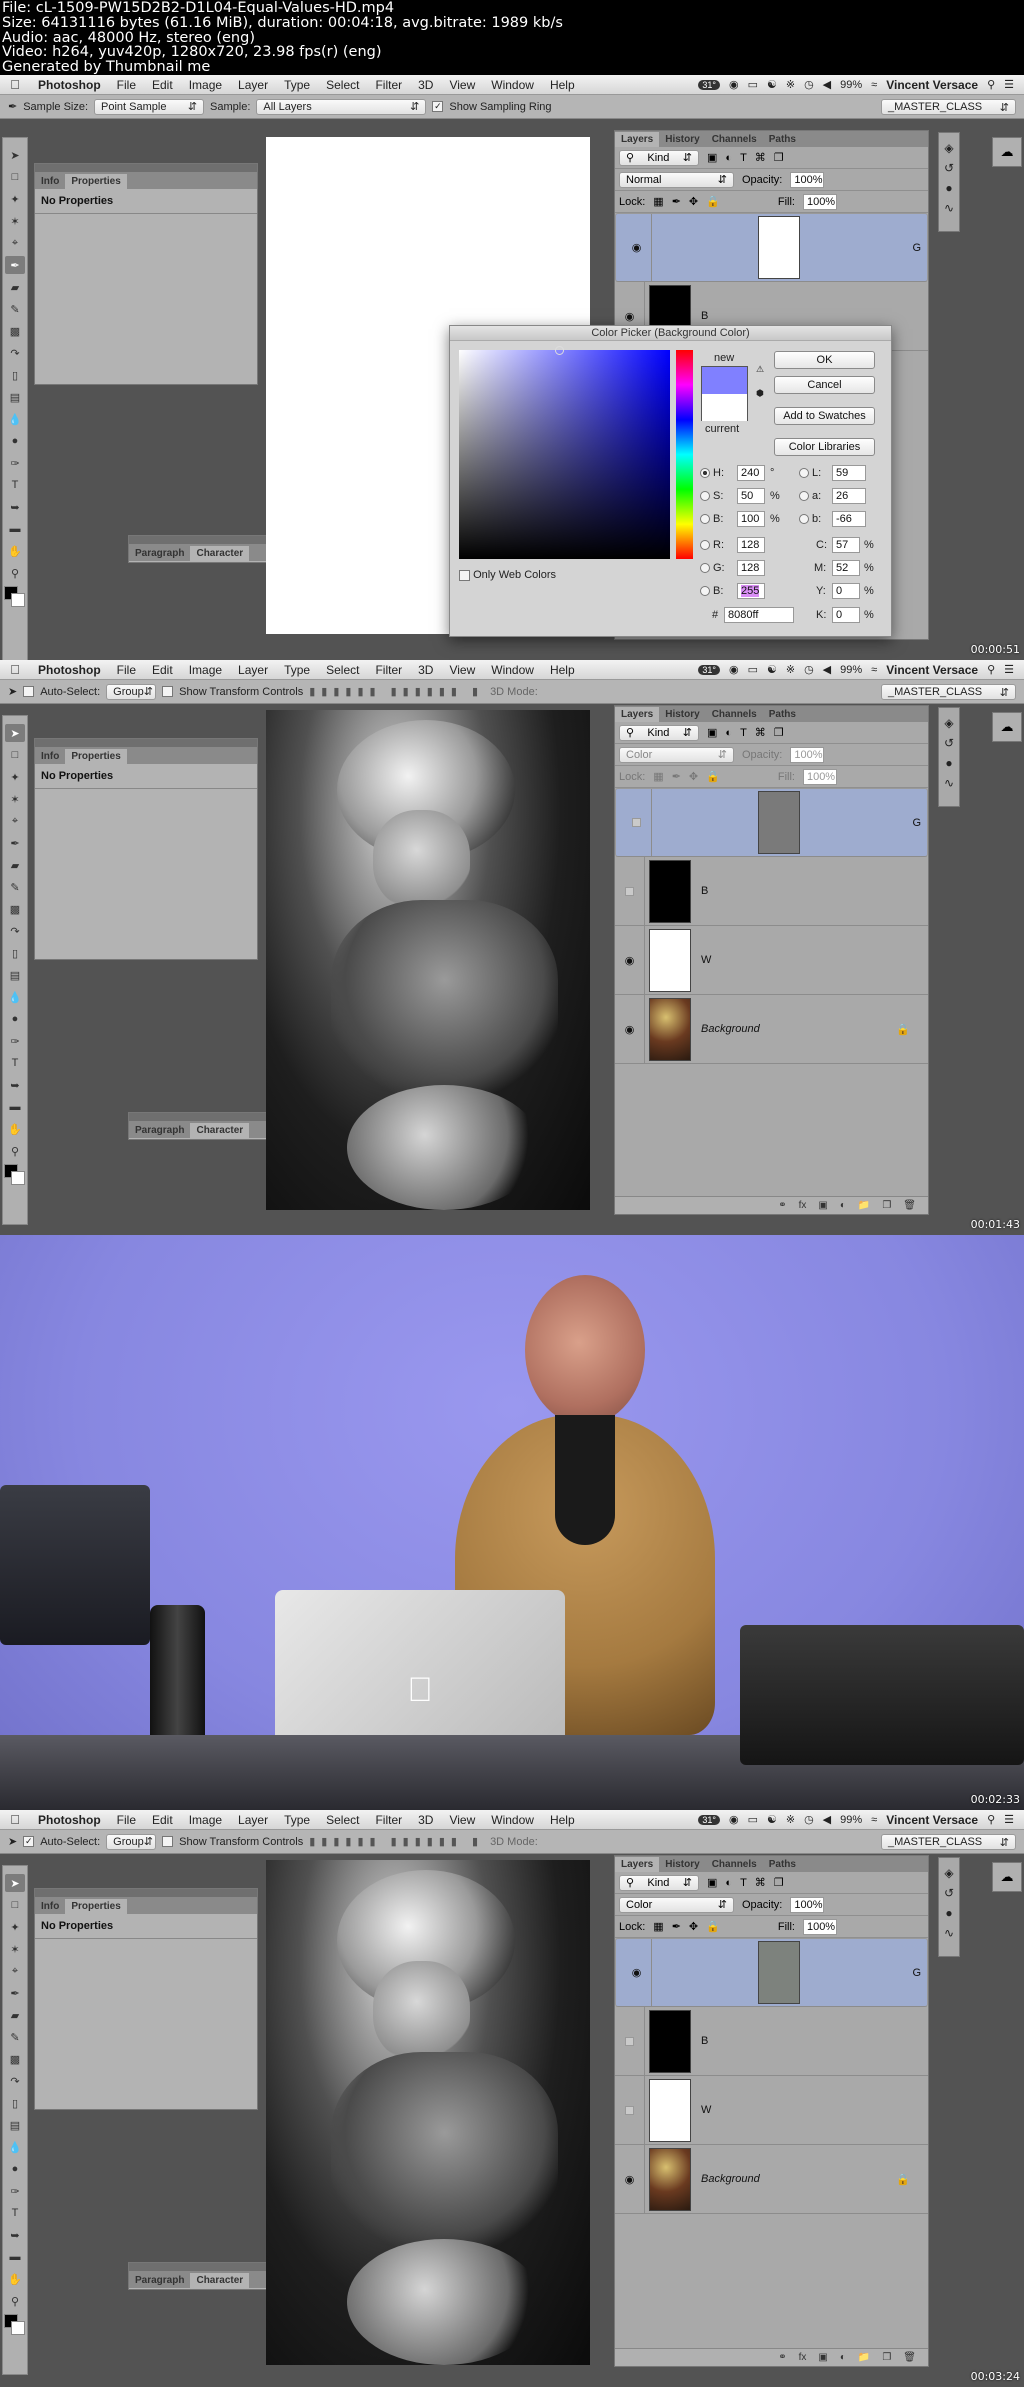 The height and width of the screenshot is (2387, 1024). What do you see at coordinates (15, 2257) in the screenshot?
I see `rectangle-tool-icon: ▬` at bounding box center [15, 2257].